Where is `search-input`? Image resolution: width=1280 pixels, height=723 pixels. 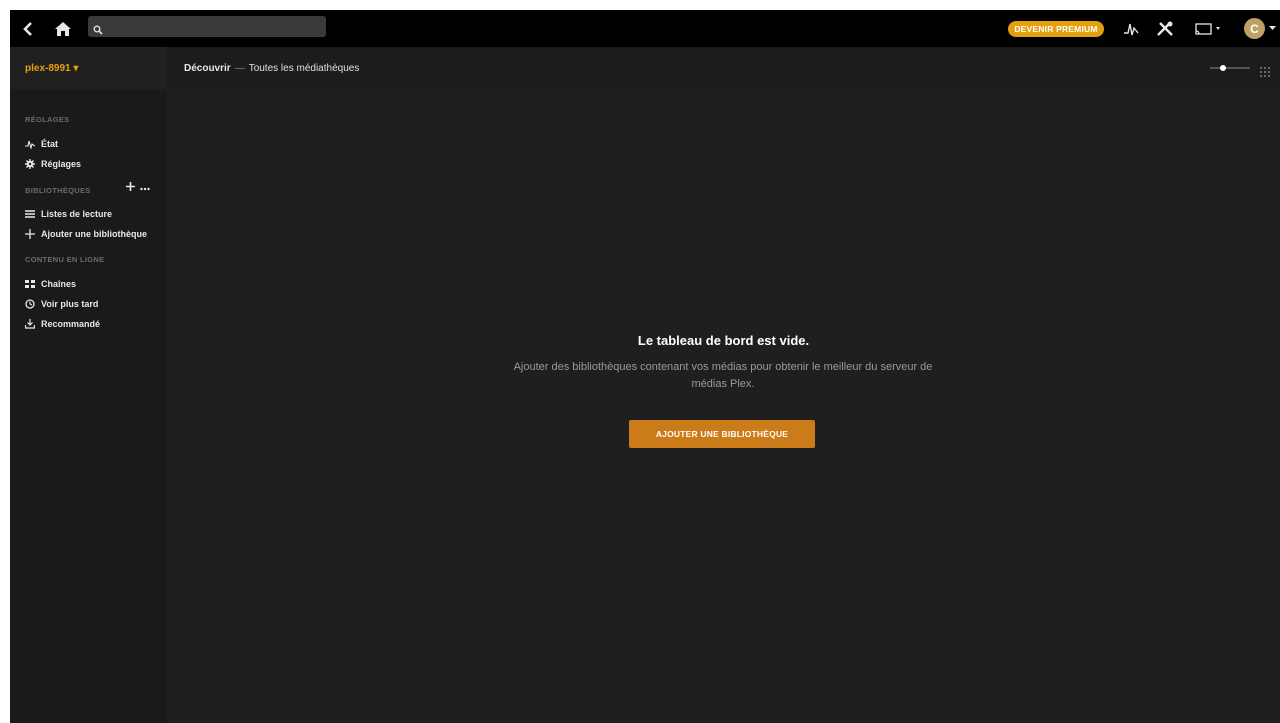
search-input is located at coordinates (215, 26).